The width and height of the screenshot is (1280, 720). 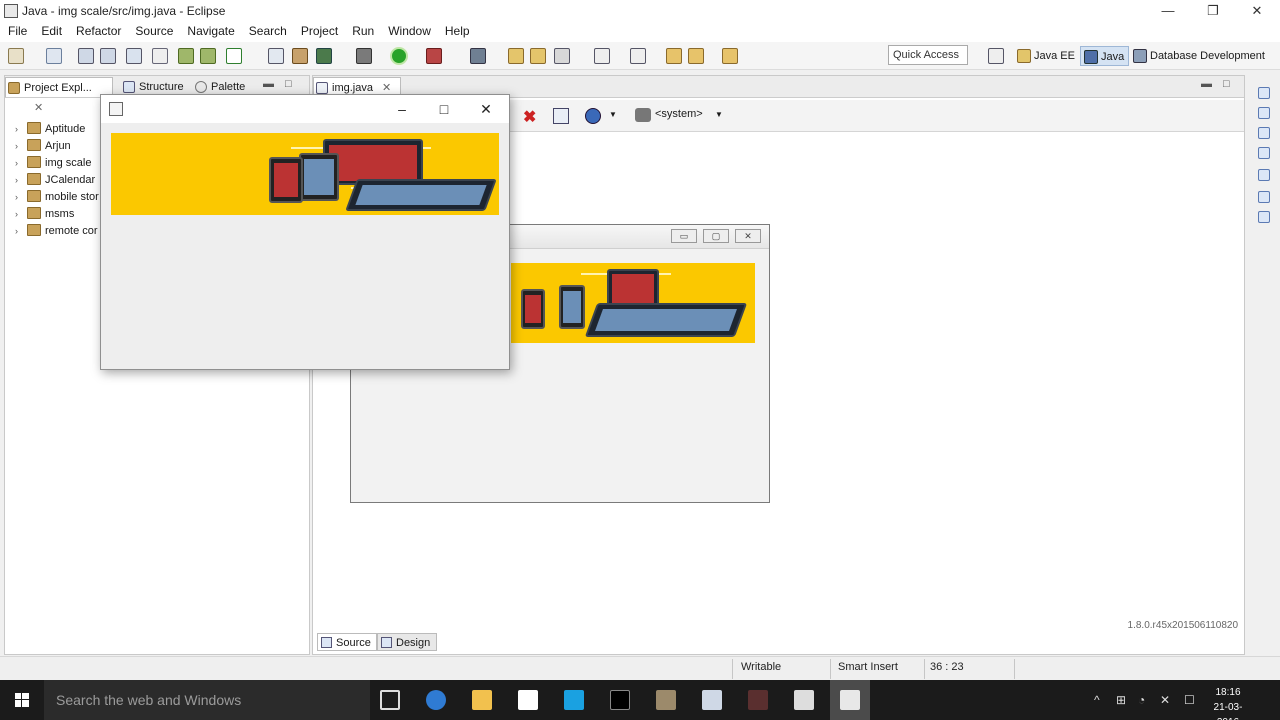 What do you see at coordinates (208, 56) in the screenshot?
I see `build-all-icon` at bounding box center [208, 56].